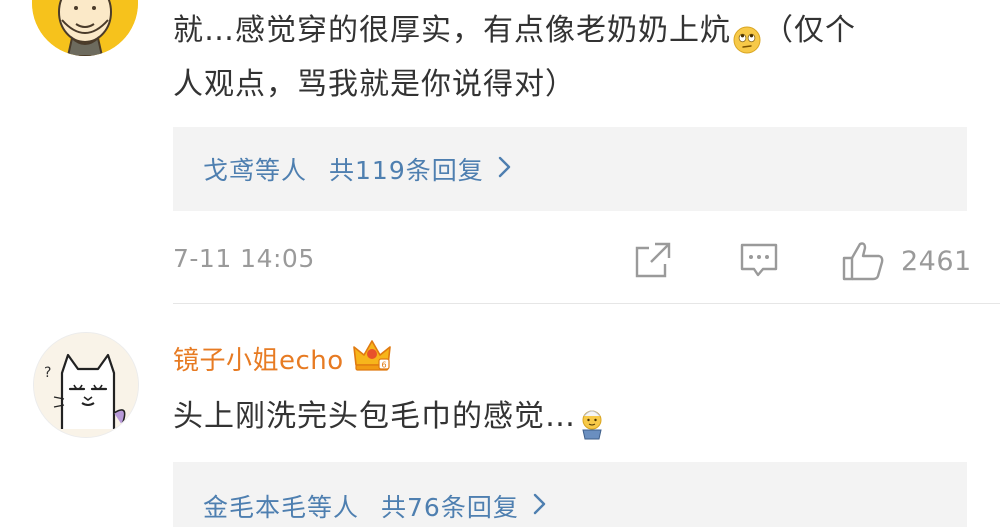  Describe the element at coordinates (244, 258) in the screenshot. I see `timestamp: 7-11 14:05` at that location.